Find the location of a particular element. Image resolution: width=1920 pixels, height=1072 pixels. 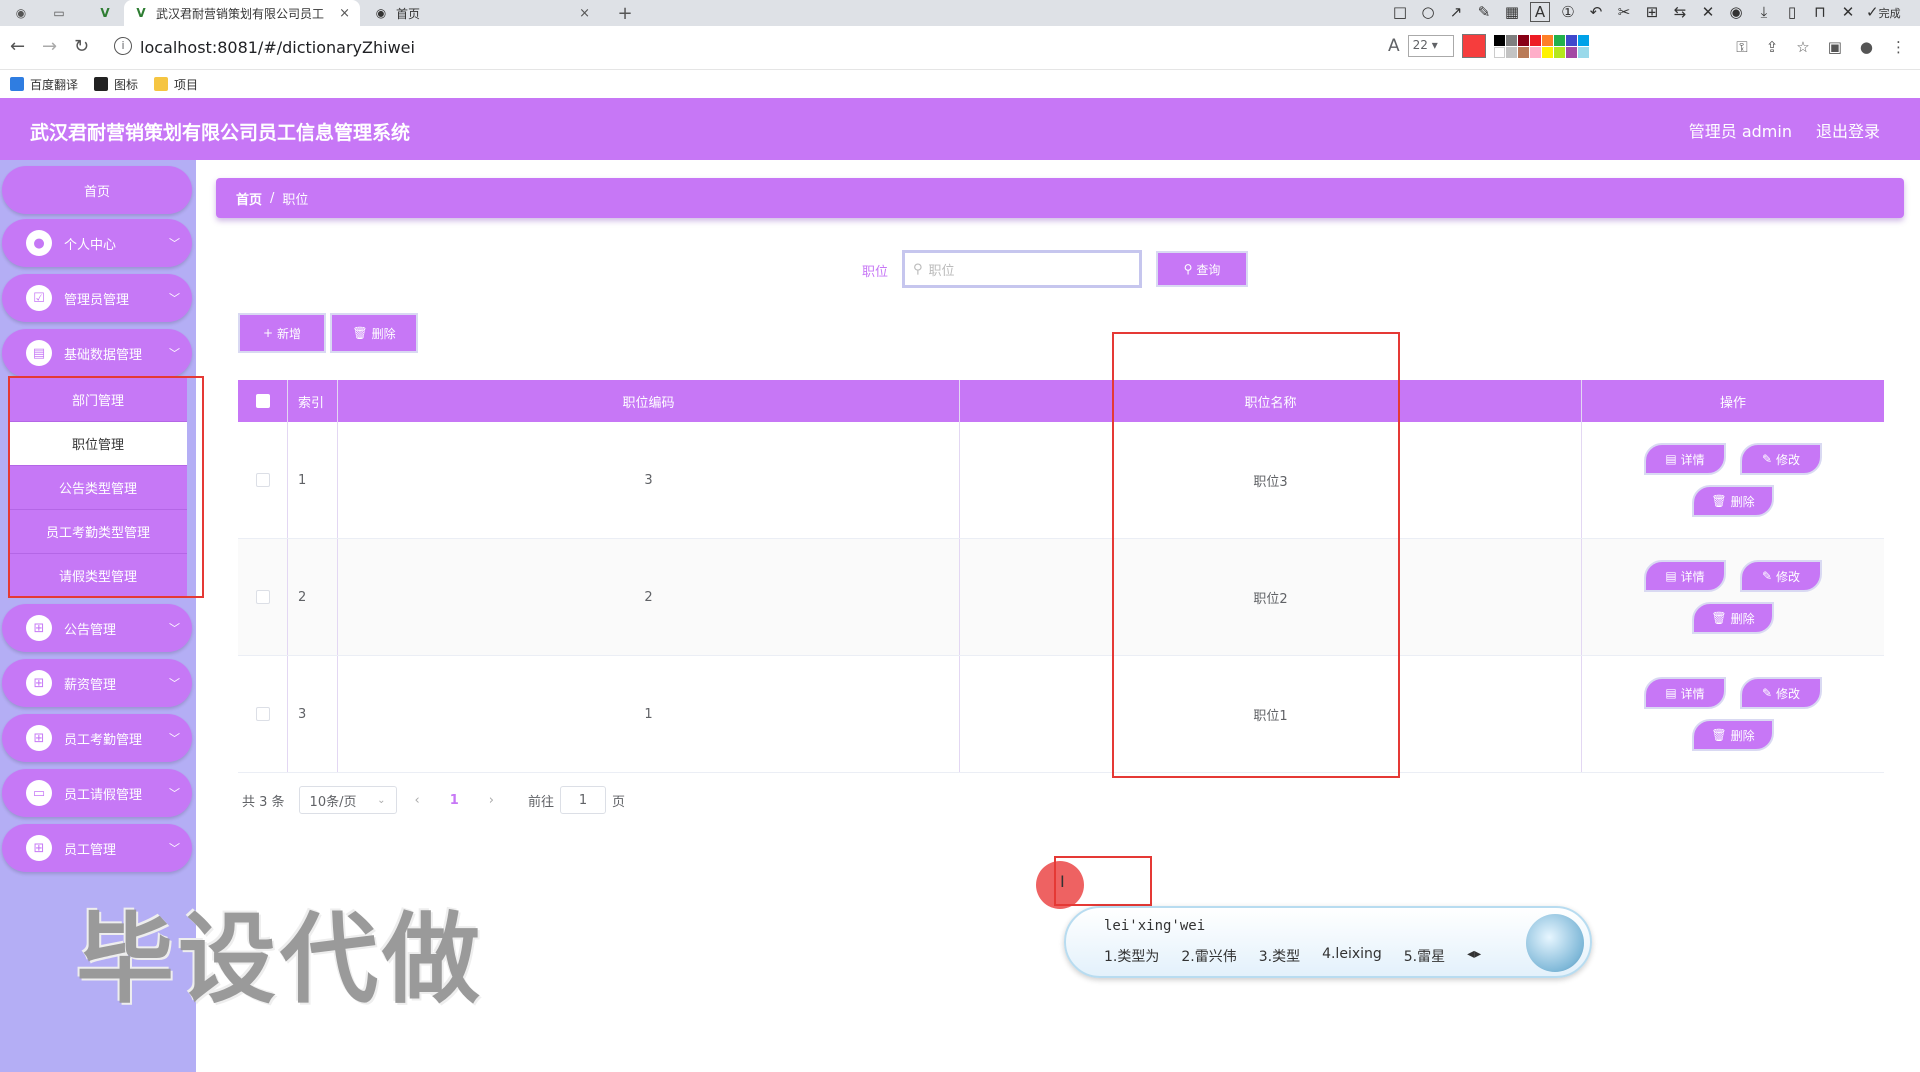

tab-active: V 武汉君耐营销策划有限公司员工 × is located at coordinates (242, 13).